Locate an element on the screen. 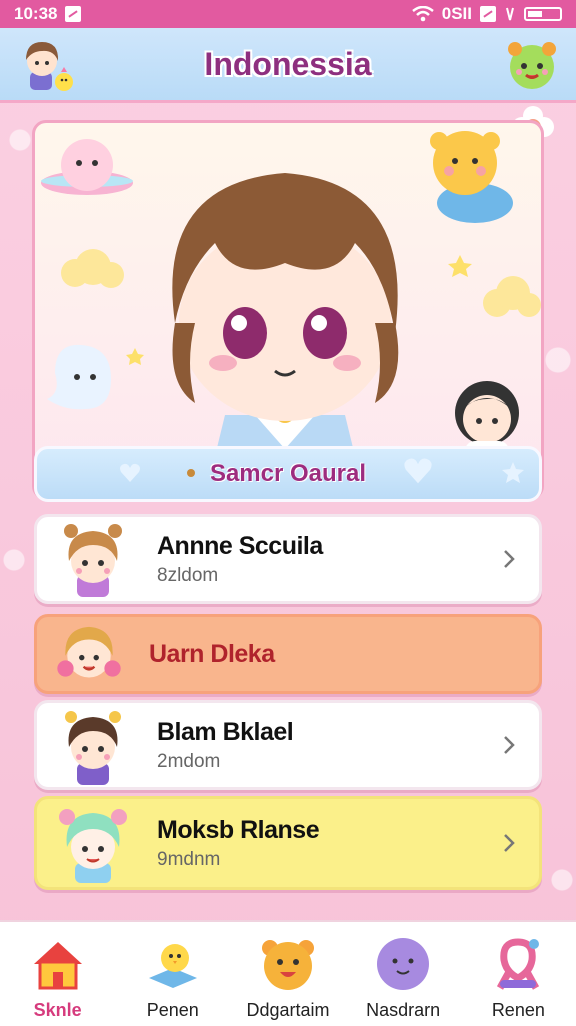  tab-ddgartaim: Ddgartaim is located at coordinates (288, 971).